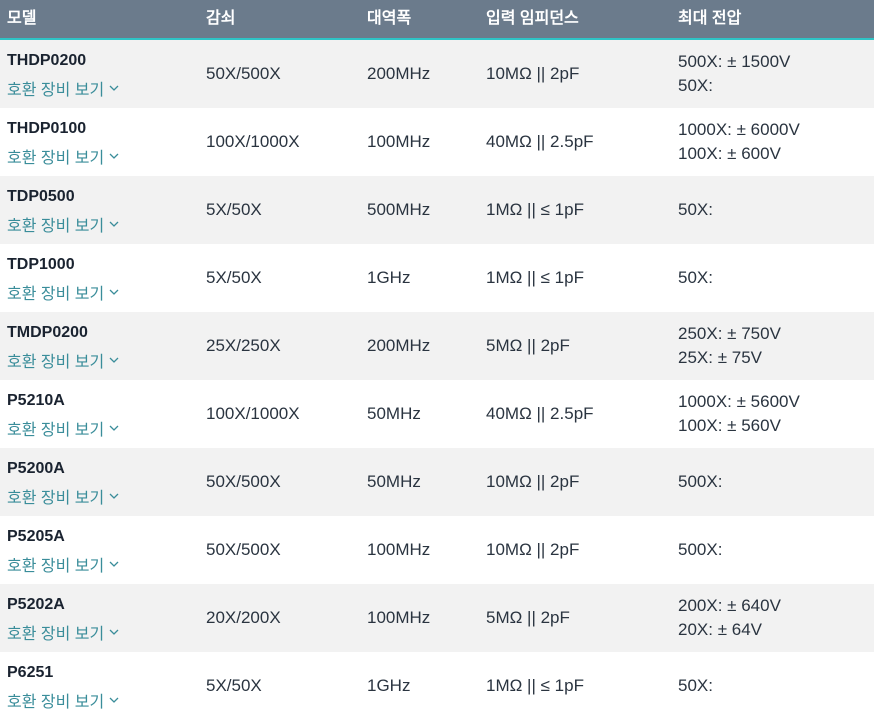 The height and width of the screenshot is (721, 874). What do you see at coordinates (437, 686) in the screenshot?
I see `table-row: P6251 호환 장비 보기 5X/50X 1GHz 1MΩ || ≤ 1pF 50X:` at bounding box center [437, 686].